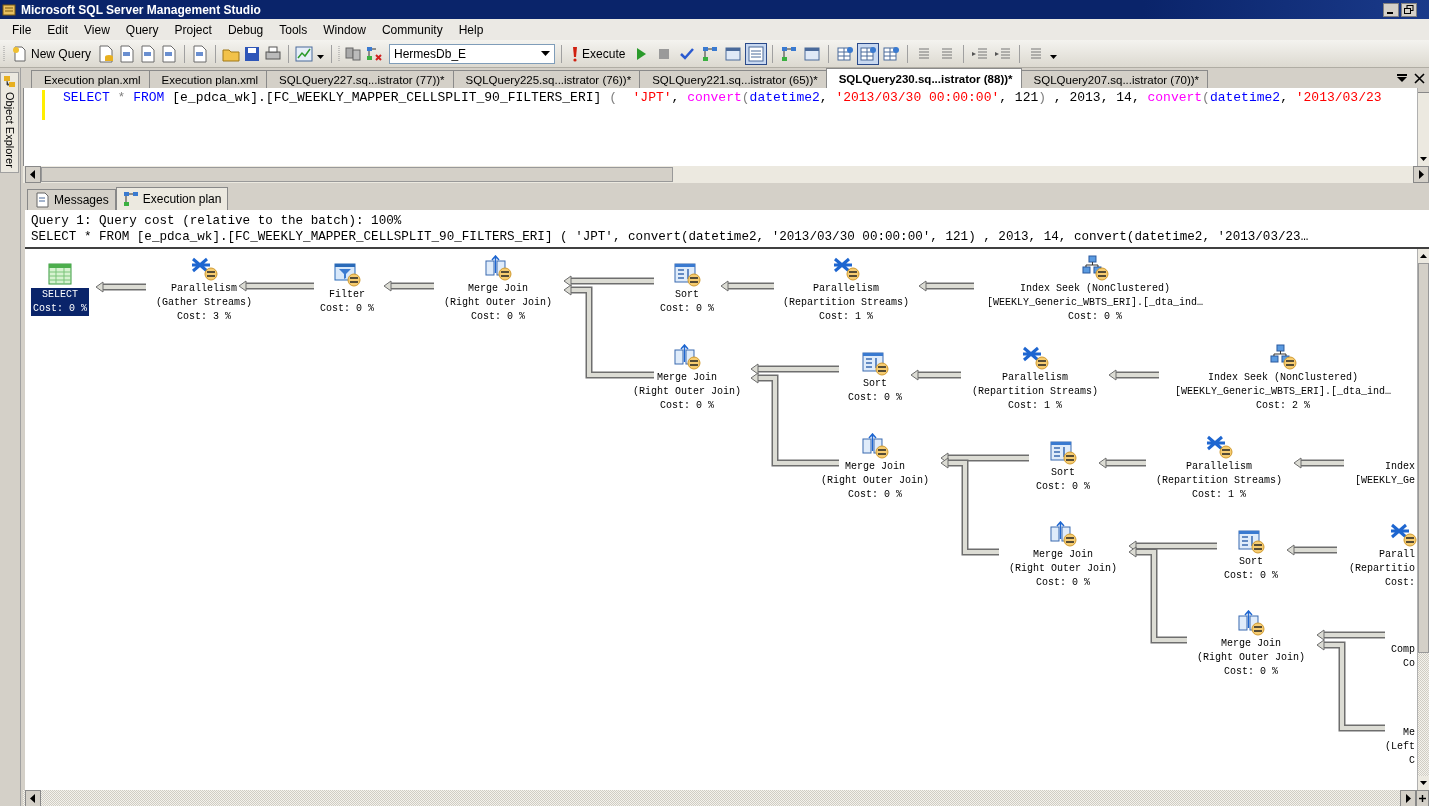 This screenshot has height=806, width=1429. What do you see at coordinates (58, 29) in the screenshot?
I see `menu-item: Edit` at bounding box center [58, 29].